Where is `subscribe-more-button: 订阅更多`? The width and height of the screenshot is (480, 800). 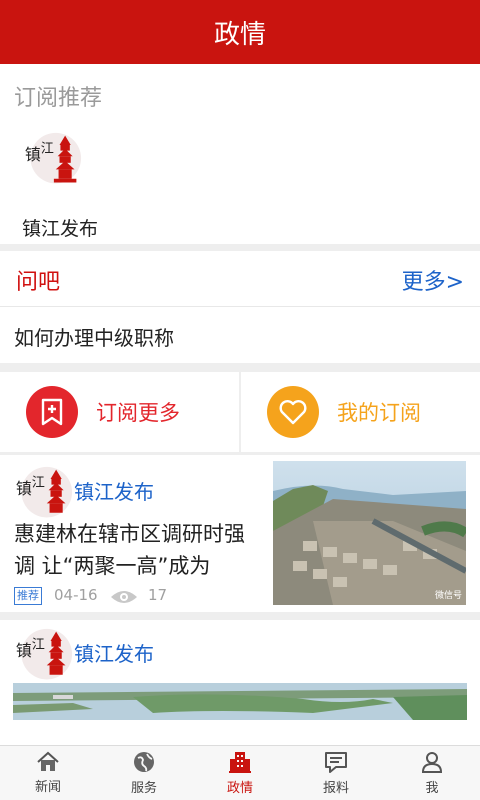
subscribe-more-button: 订阅更多 is located at coordinates (119, 412).